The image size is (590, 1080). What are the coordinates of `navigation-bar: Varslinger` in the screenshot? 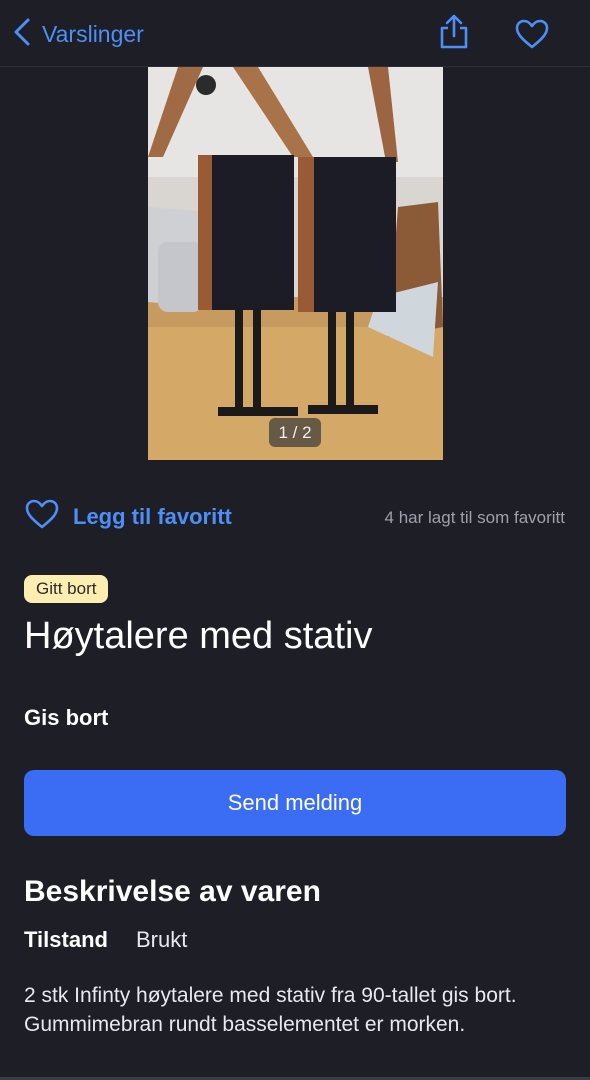 It's located at (295, 33).